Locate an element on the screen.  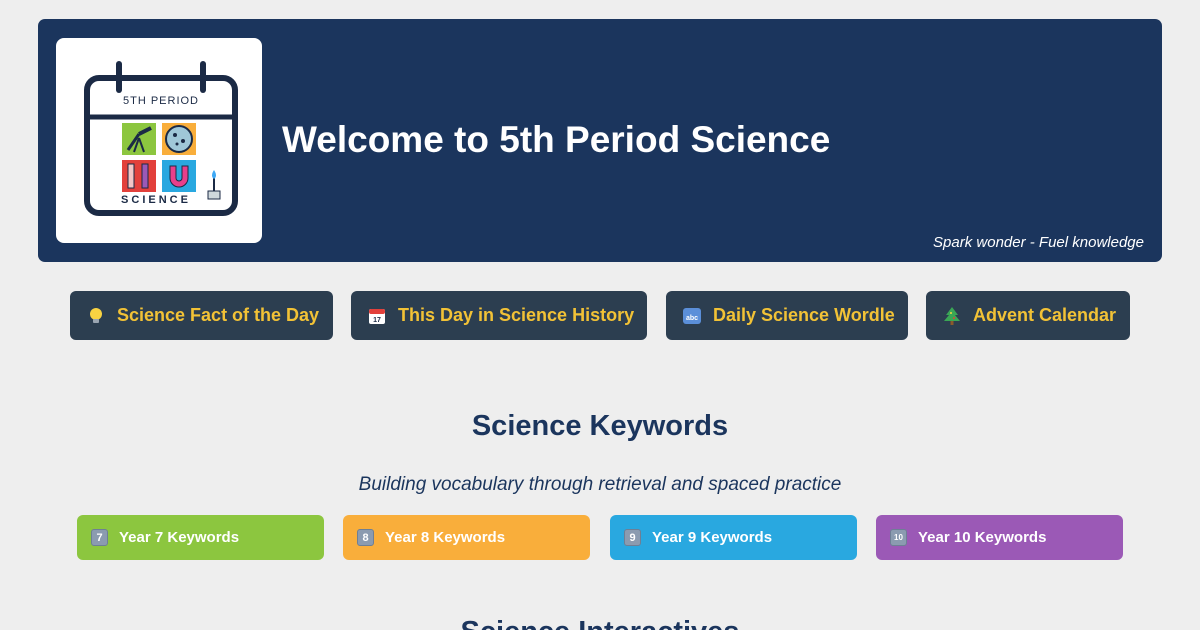
year-9-keywords-button: 9 Year 9 Keywords is located at coordinates (733, 537).